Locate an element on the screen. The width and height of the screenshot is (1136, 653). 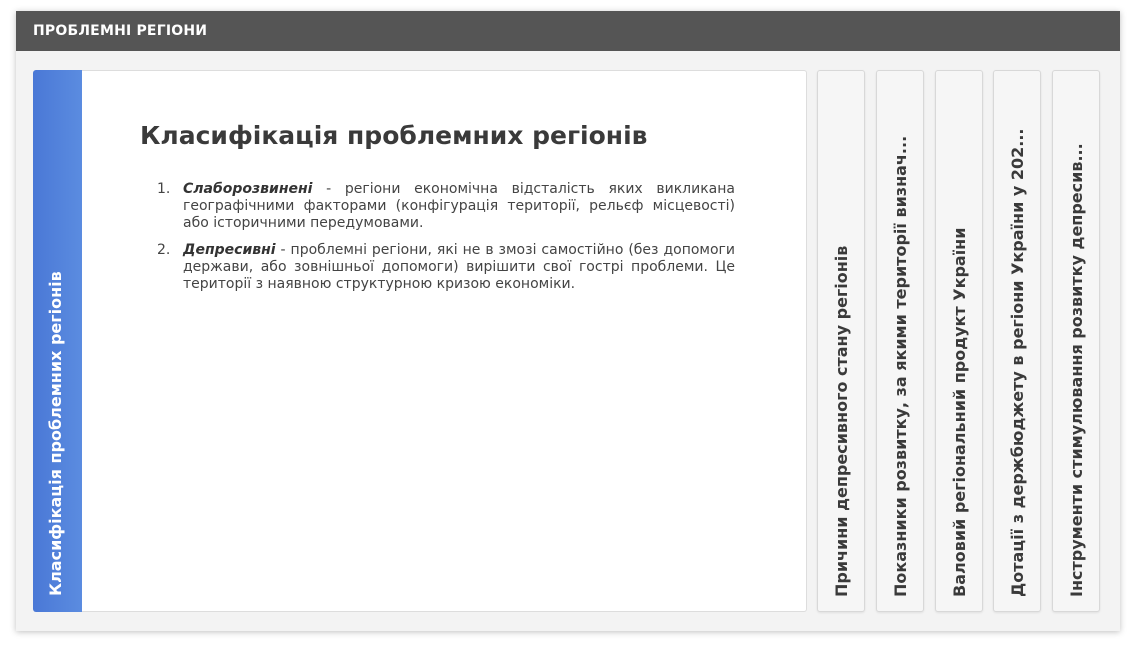
tab-gross-regional-product: Валовий регіональний продукт України is located at coordinates (959, 341).